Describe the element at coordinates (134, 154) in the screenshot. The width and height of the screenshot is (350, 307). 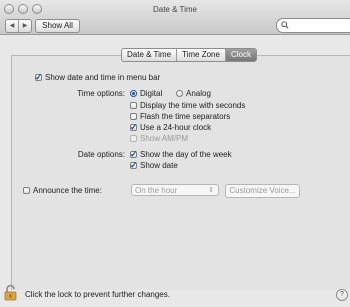
I see `show-day-checkbox` at that location.